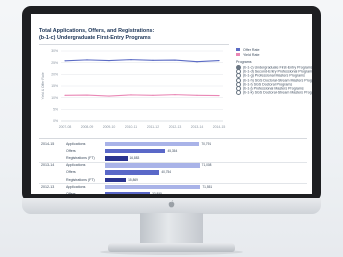 The width and height of the screenshot is (343, 257). Describe the element at coordinates (171, 204) in the screenshot. I see `apple-logo-icon` at that location.